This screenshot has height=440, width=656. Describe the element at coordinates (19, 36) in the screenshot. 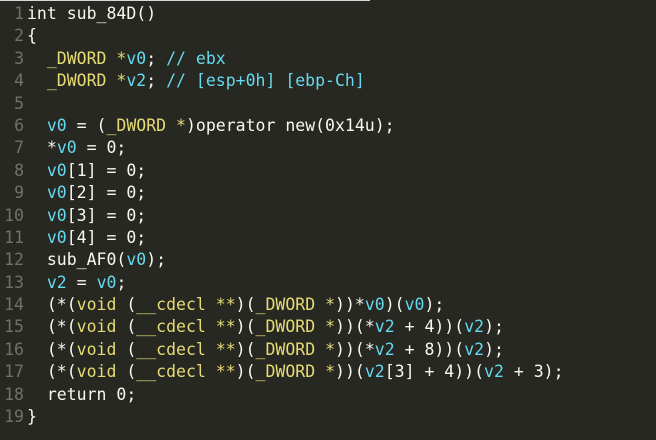

I see `line-number: 2` at that location.